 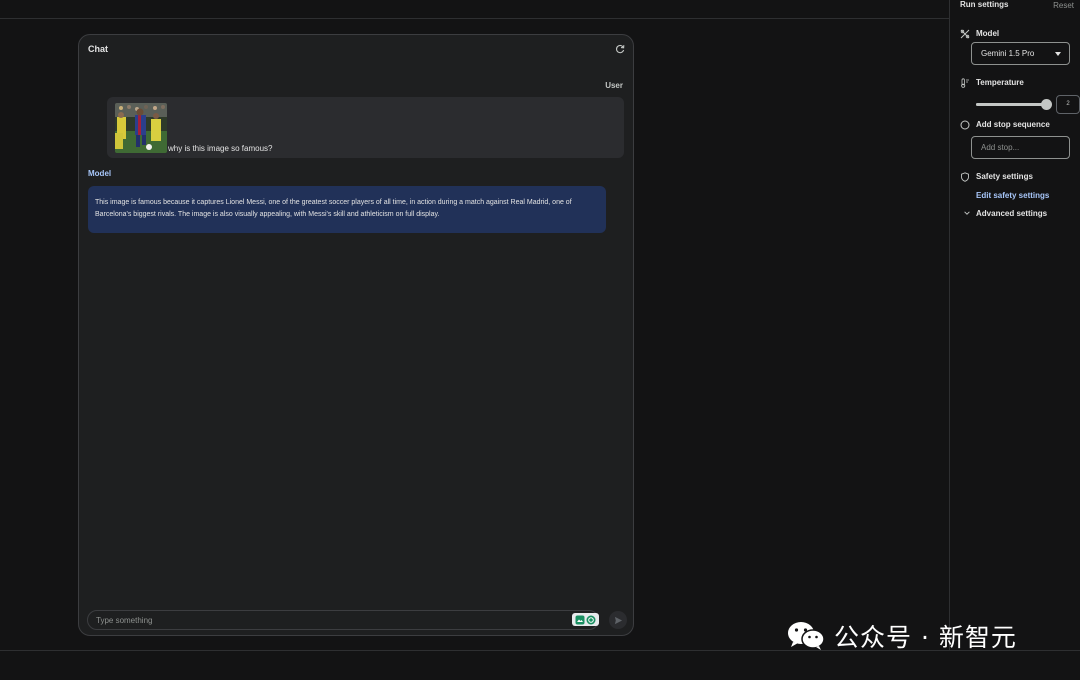 What do you see at coordinates (984, 4) in the screenshot?
I see `settings-title: Run settings` at bounding box center [984, 4].